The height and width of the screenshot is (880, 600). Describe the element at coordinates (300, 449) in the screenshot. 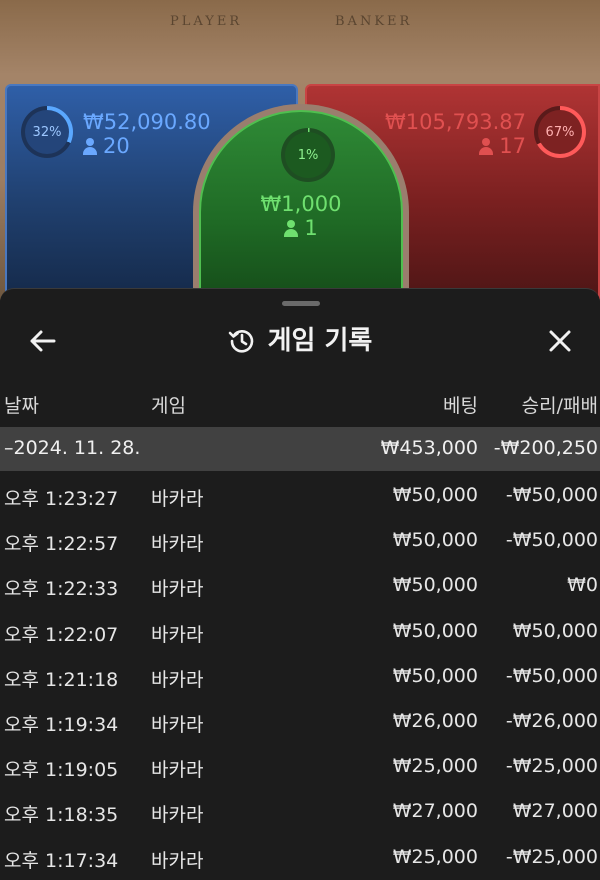

I see `day-summary-row: –2024. 11. 28. ₩453,000 -₩200,250` at that location.